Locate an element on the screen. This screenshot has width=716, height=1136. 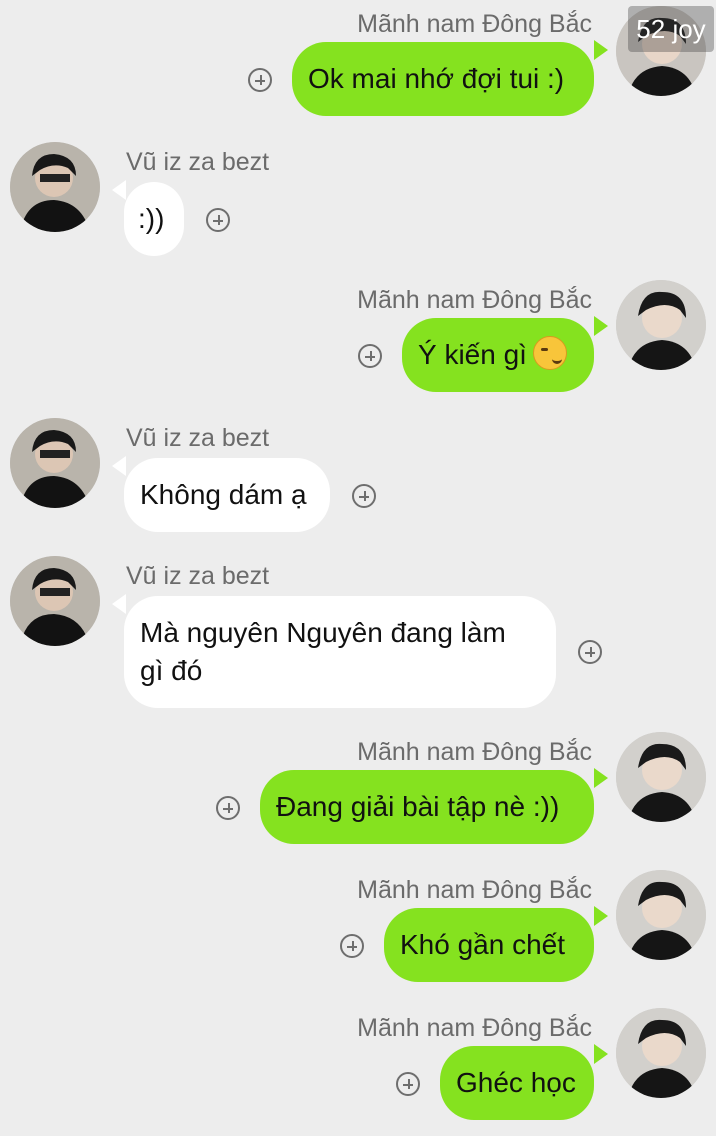
message-row: Vũ iz za bezt Không dám ạ is located at coordinates (358, 481).